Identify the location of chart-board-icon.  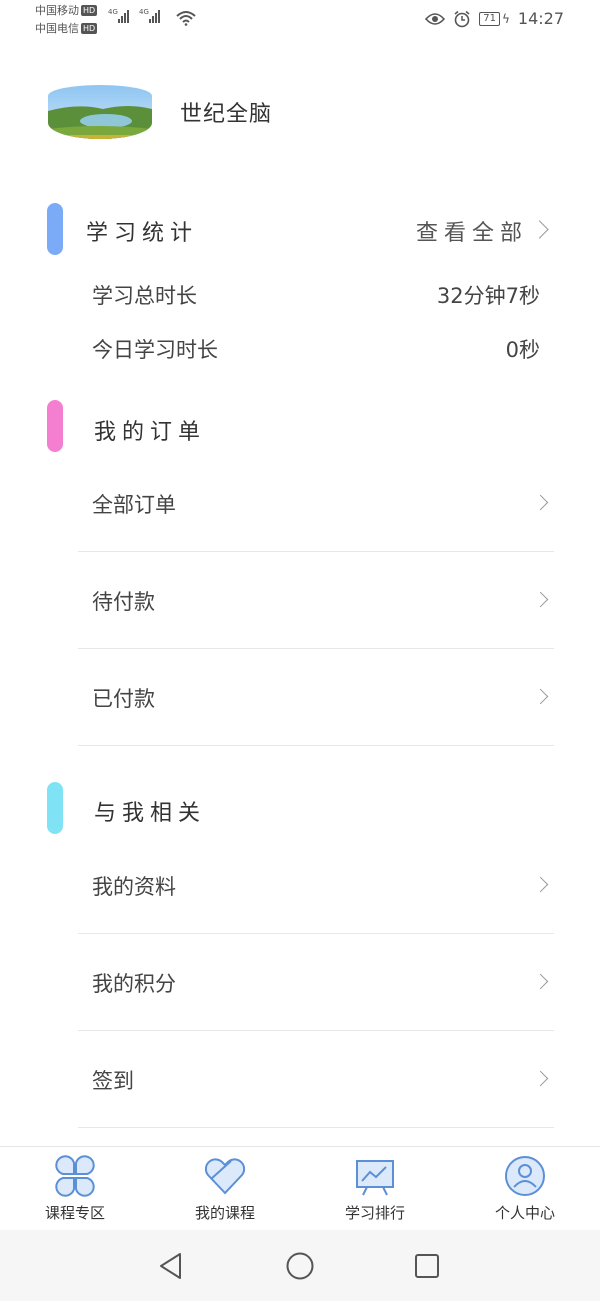
(375, 1178).